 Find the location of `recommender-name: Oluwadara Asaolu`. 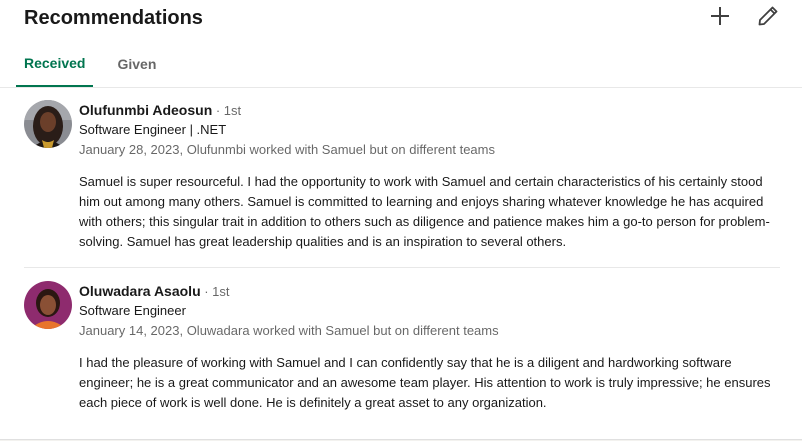

recommender-name: Oluwadara Asaolu is located at coordinates (140, 291).